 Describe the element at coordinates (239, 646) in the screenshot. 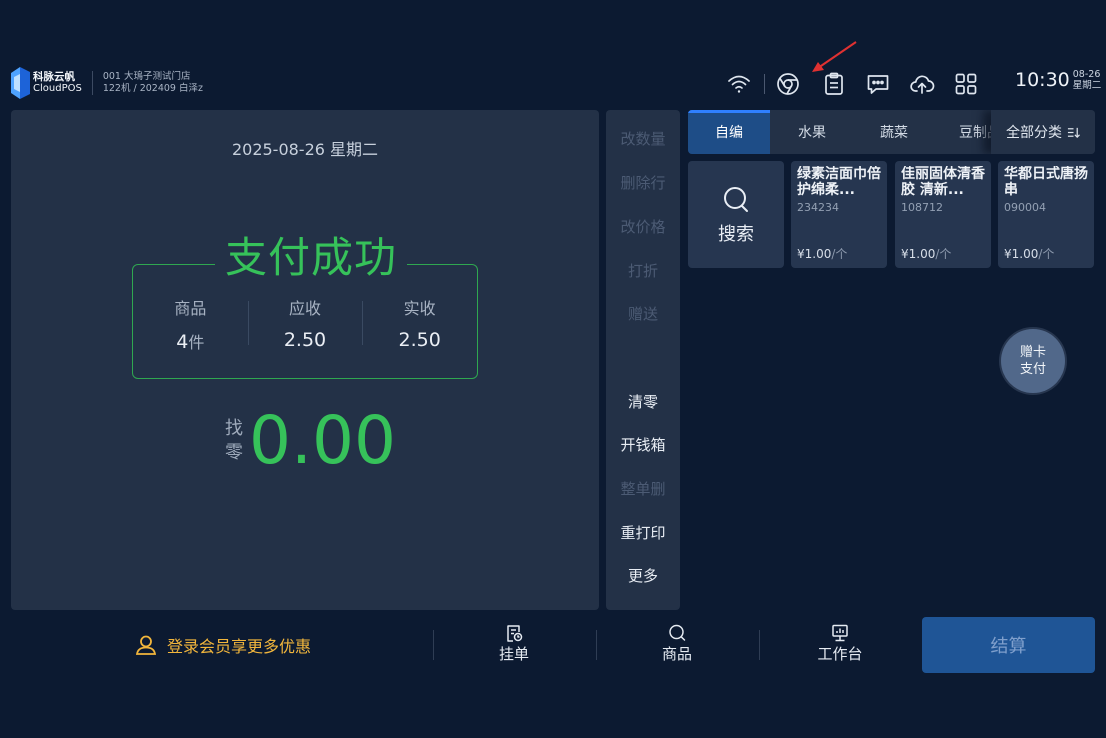

I see `member-login-label: 登录会员享更多优惠` at that location.